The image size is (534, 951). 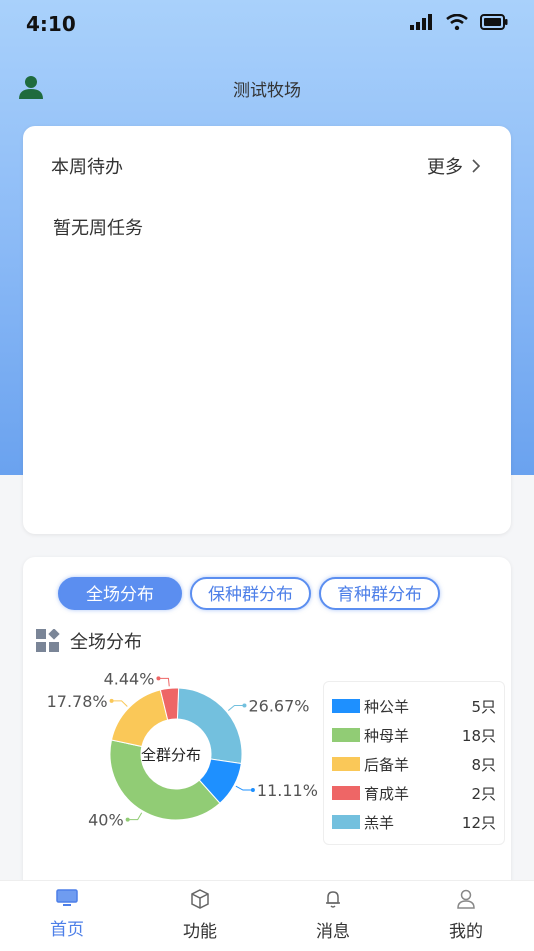 What do you see at coordinates (387, 706) in the screenshot?
I see `legend-name: 种公羊` at bounding box center [387, 706].